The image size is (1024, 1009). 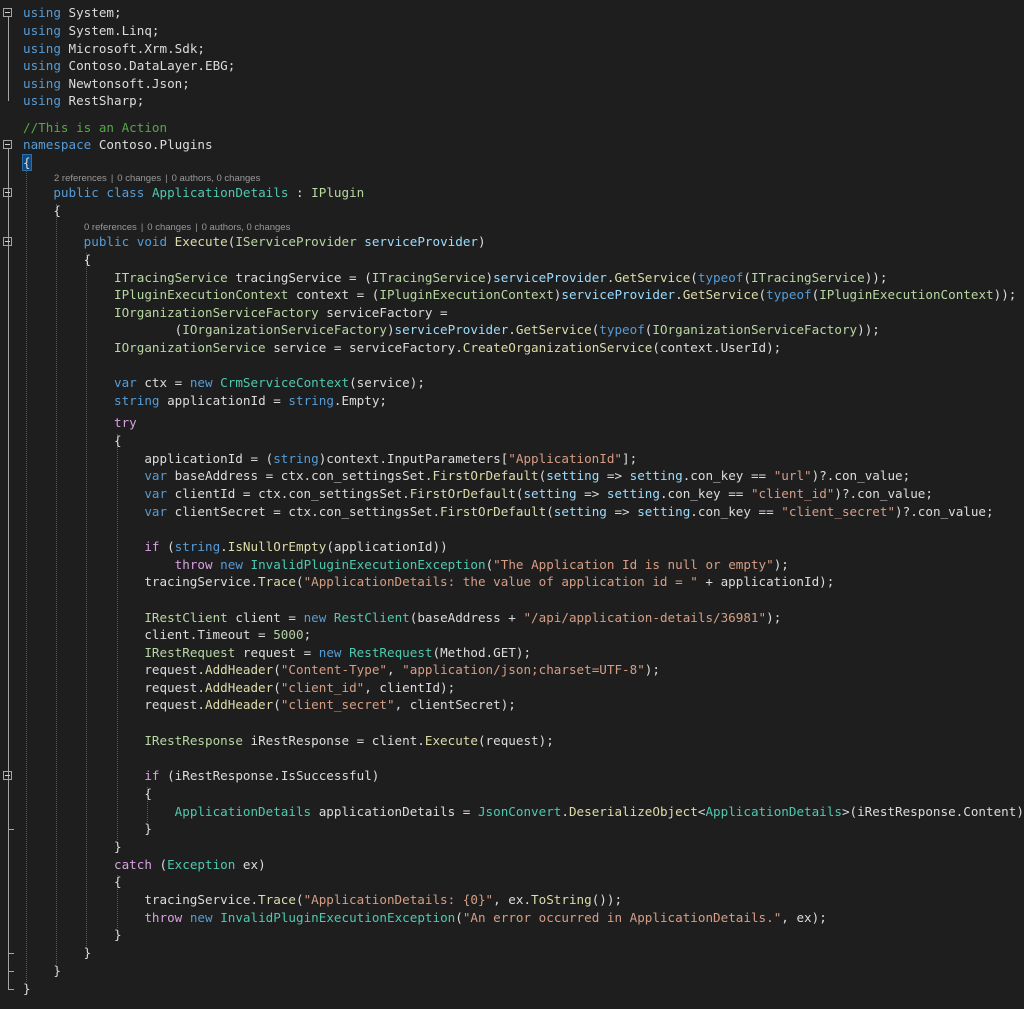 I want to click on code-line: using Contoso.DataLayer.EBG;, so click(x=512, y=66).